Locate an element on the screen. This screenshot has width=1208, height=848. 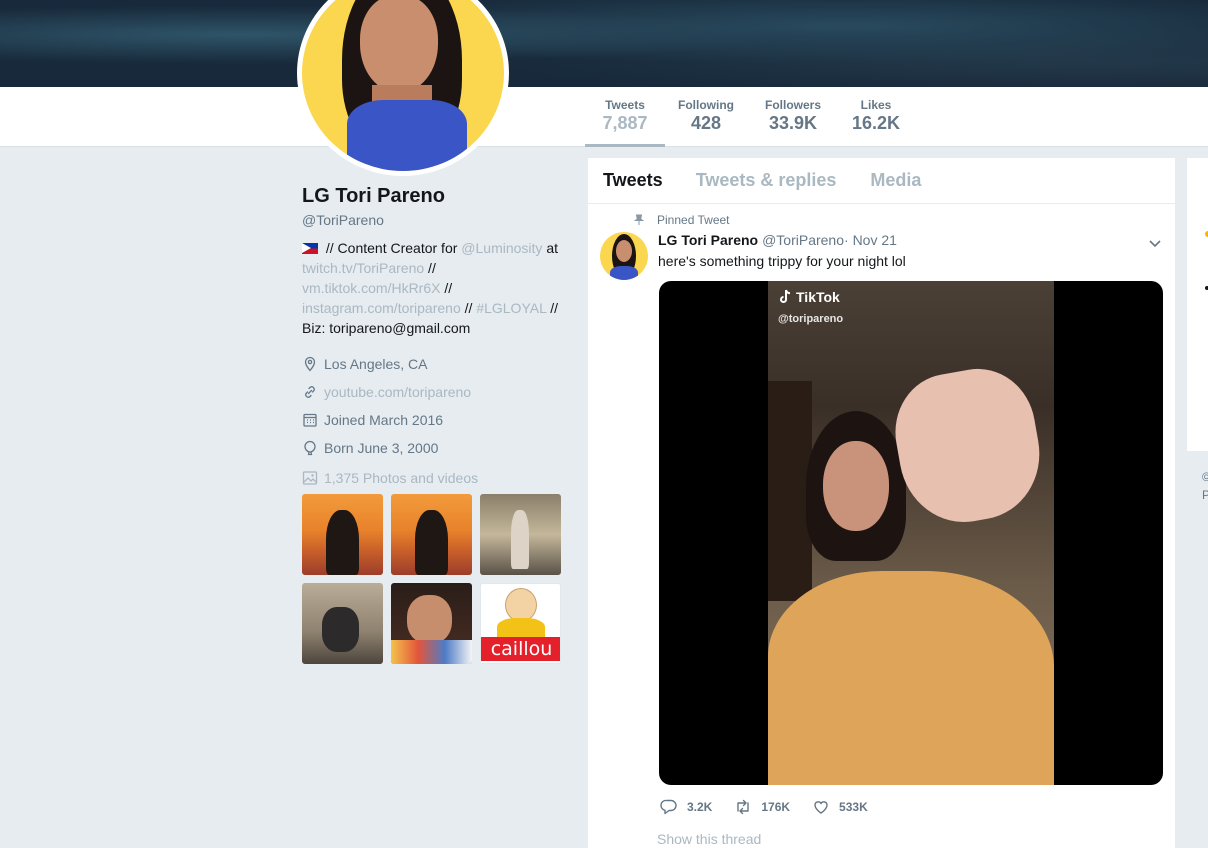
bio-text: at is located at coordinates (550, 248).